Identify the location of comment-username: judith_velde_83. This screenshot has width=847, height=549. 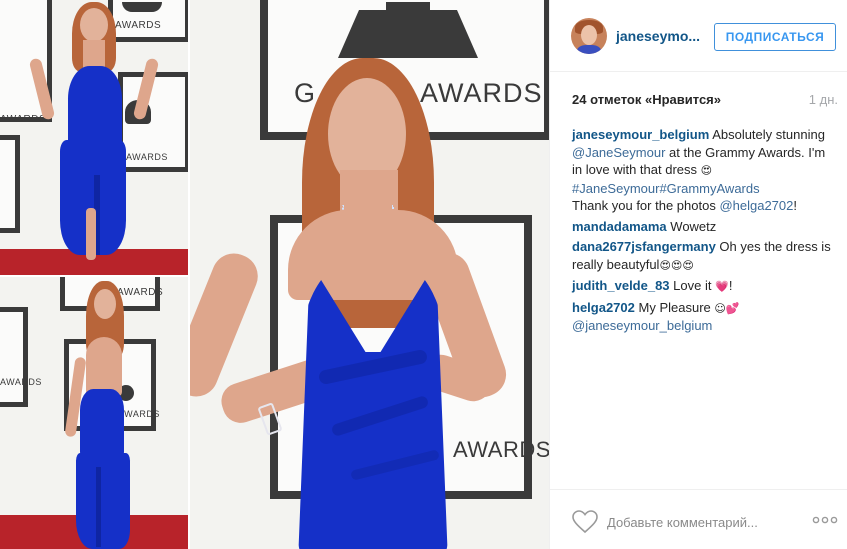
(621, 285).